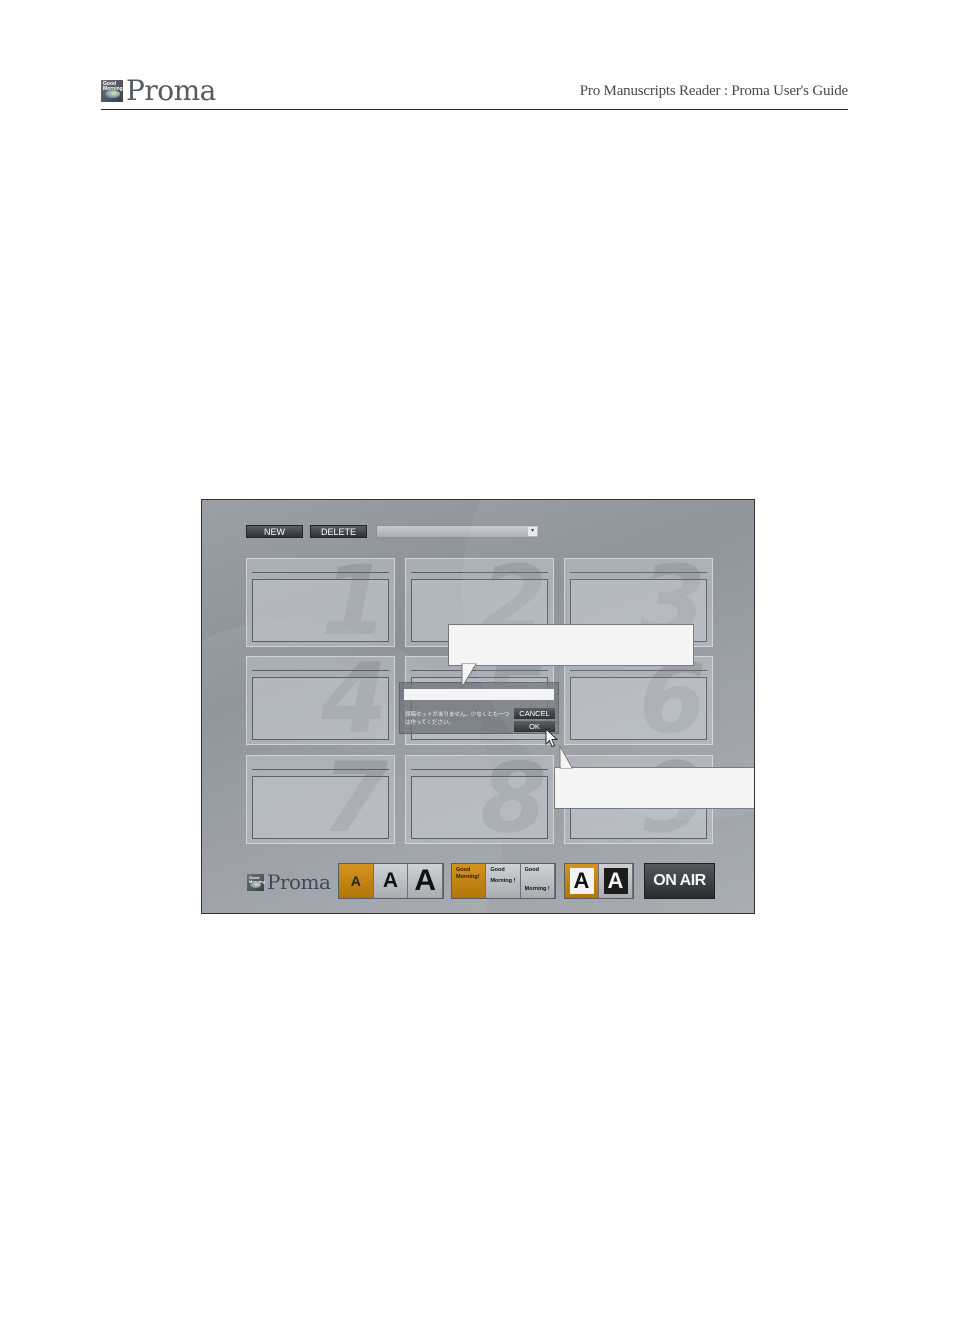 The height and width of the screenshot is (1343, 954). I want to click on slot-8: 8, so click(479, 799).